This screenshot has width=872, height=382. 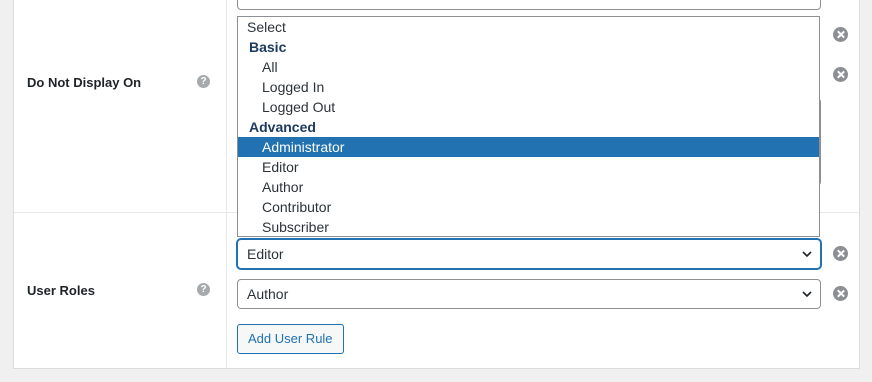 What do you see at coordinates (528, 107) in the screenshot?
I see `dropdown-option-logged-out: Logged Out` at bounding box center [528, 107].